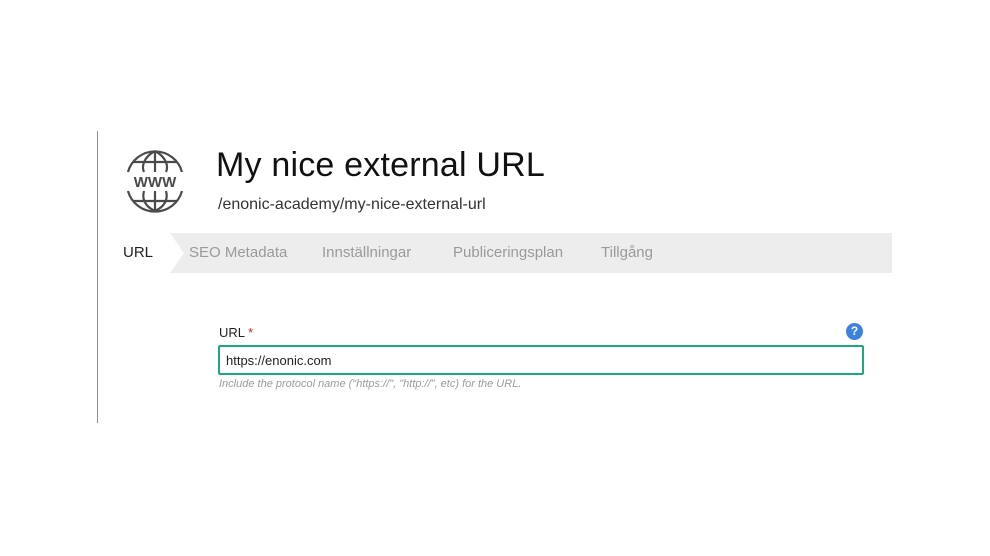  I want to click on help-icon: ?, so click(854, 331).